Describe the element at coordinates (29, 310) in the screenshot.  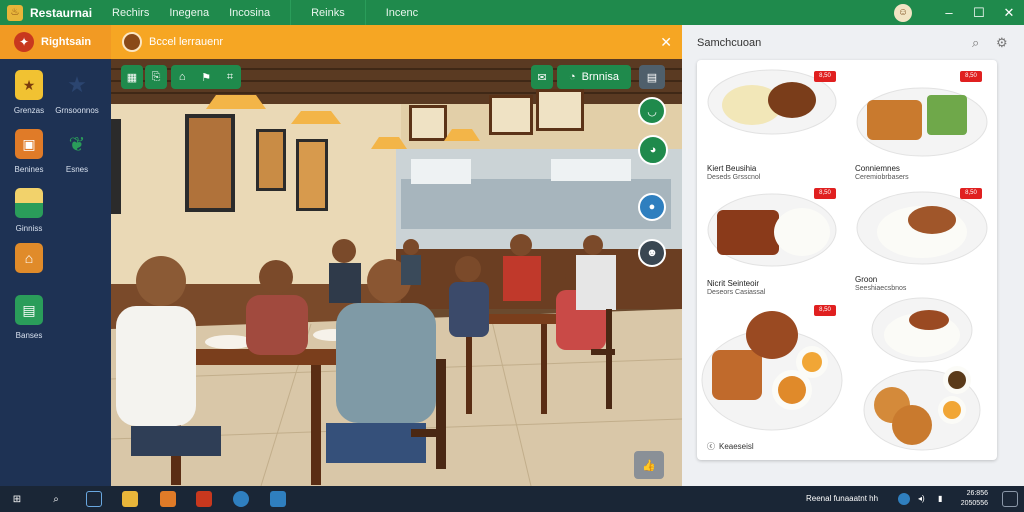
I see `document-icon: ▤` at that location.